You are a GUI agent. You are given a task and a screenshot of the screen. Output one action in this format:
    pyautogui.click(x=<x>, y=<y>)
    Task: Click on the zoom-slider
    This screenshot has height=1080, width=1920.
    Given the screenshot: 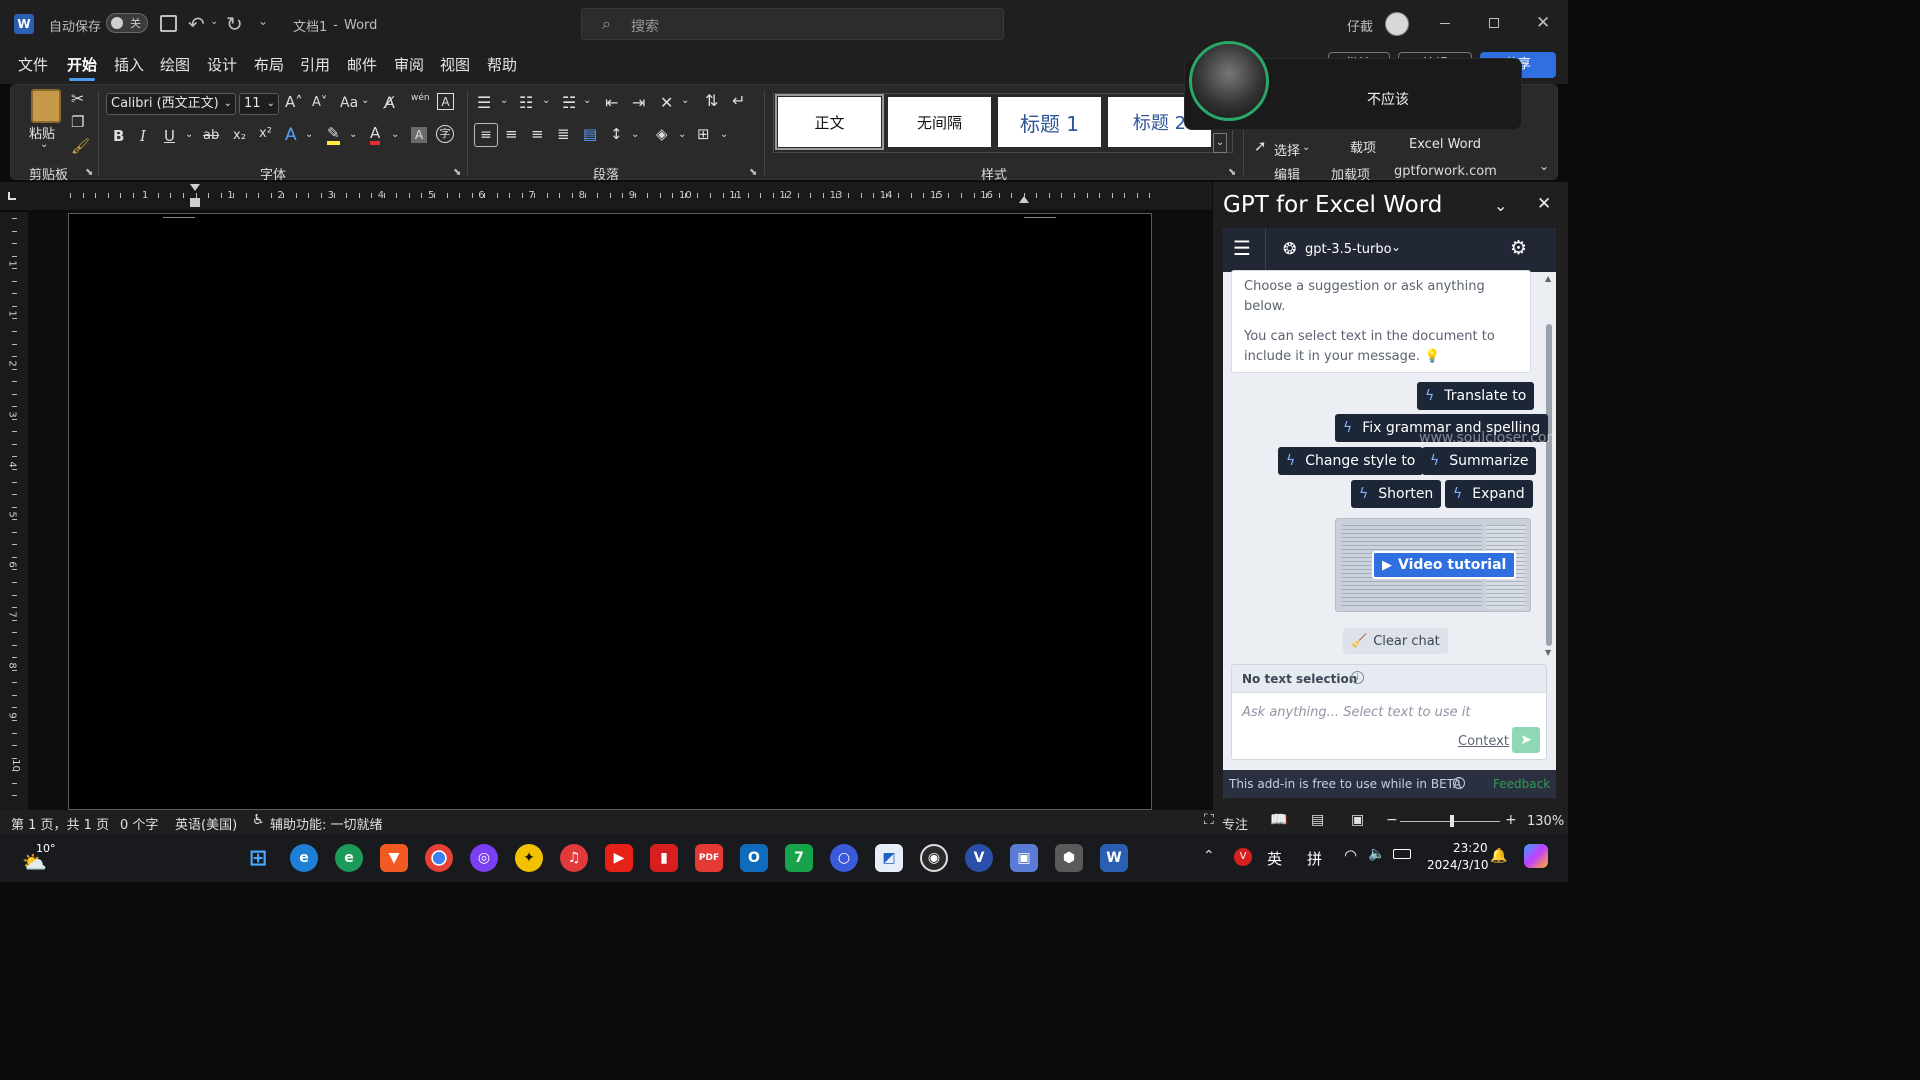 What is the action you would take?
    pyautogui.click(x=1450, y=821)
    